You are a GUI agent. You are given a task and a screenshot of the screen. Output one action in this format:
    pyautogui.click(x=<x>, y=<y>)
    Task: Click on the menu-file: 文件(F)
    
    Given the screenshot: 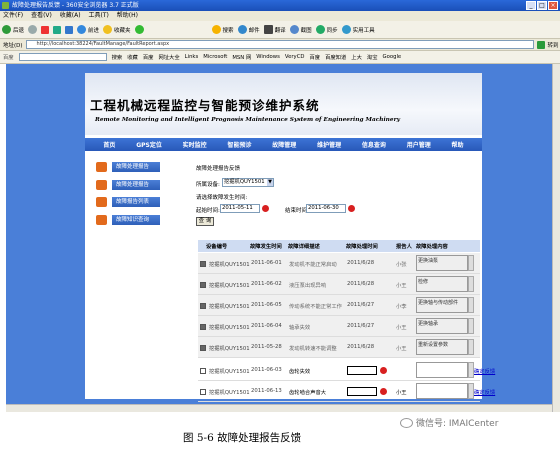 What is the action you would take?
    pyautogui.click(x=13, y=15)
    